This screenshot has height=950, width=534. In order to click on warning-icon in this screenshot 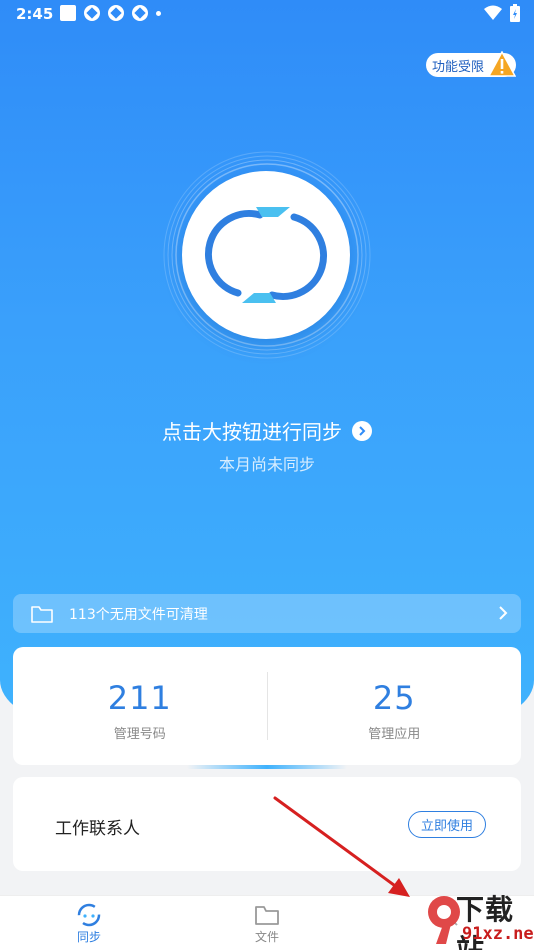, I will do `click(502, 64)`.